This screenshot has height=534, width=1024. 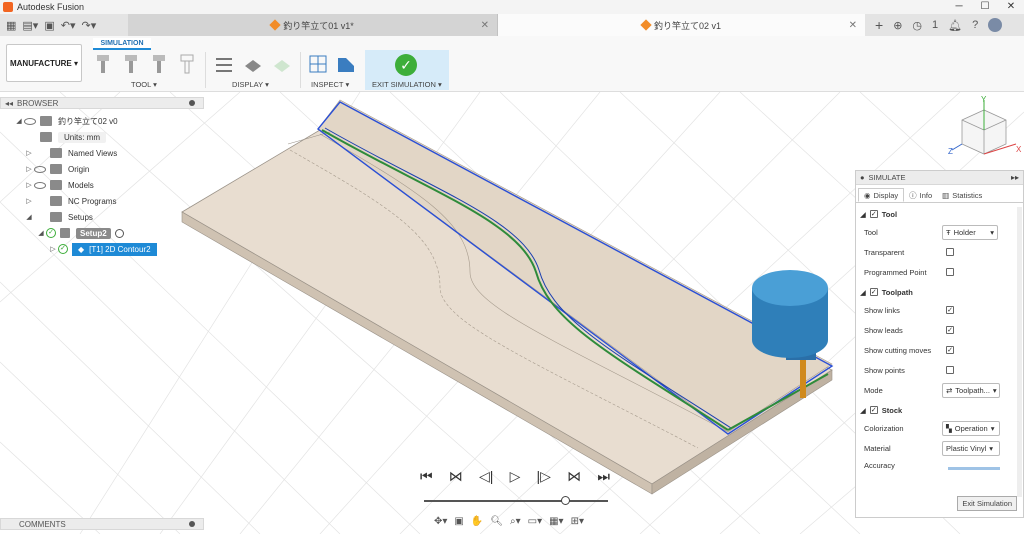 I want to click on browser-header: ◂◂ BROWSER, so click(x=102, y=103).